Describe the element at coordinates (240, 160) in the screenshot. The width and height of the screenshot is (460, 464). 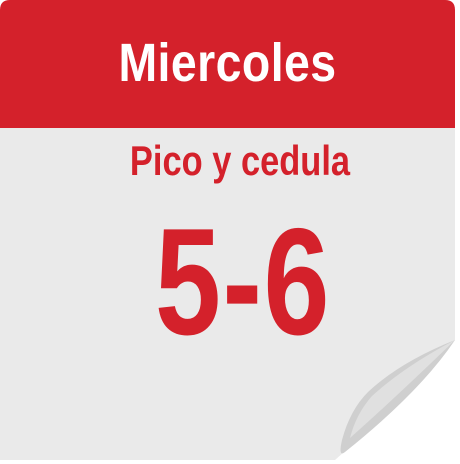
I see `subtitle-label: Pico y cedula` at that location.